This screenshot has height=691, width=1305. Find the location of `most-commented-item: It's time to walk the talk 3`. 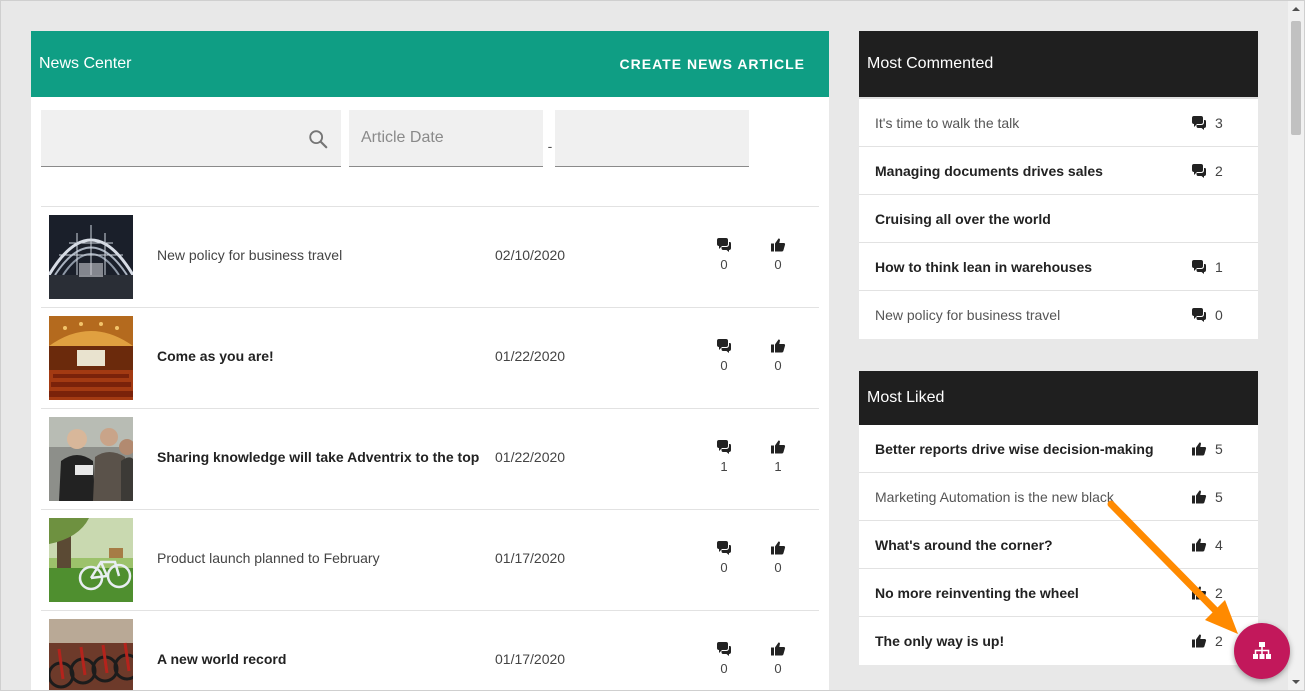

most-commented-item: It's time to walk the talk 3 is located at coordinates (1058, 123).